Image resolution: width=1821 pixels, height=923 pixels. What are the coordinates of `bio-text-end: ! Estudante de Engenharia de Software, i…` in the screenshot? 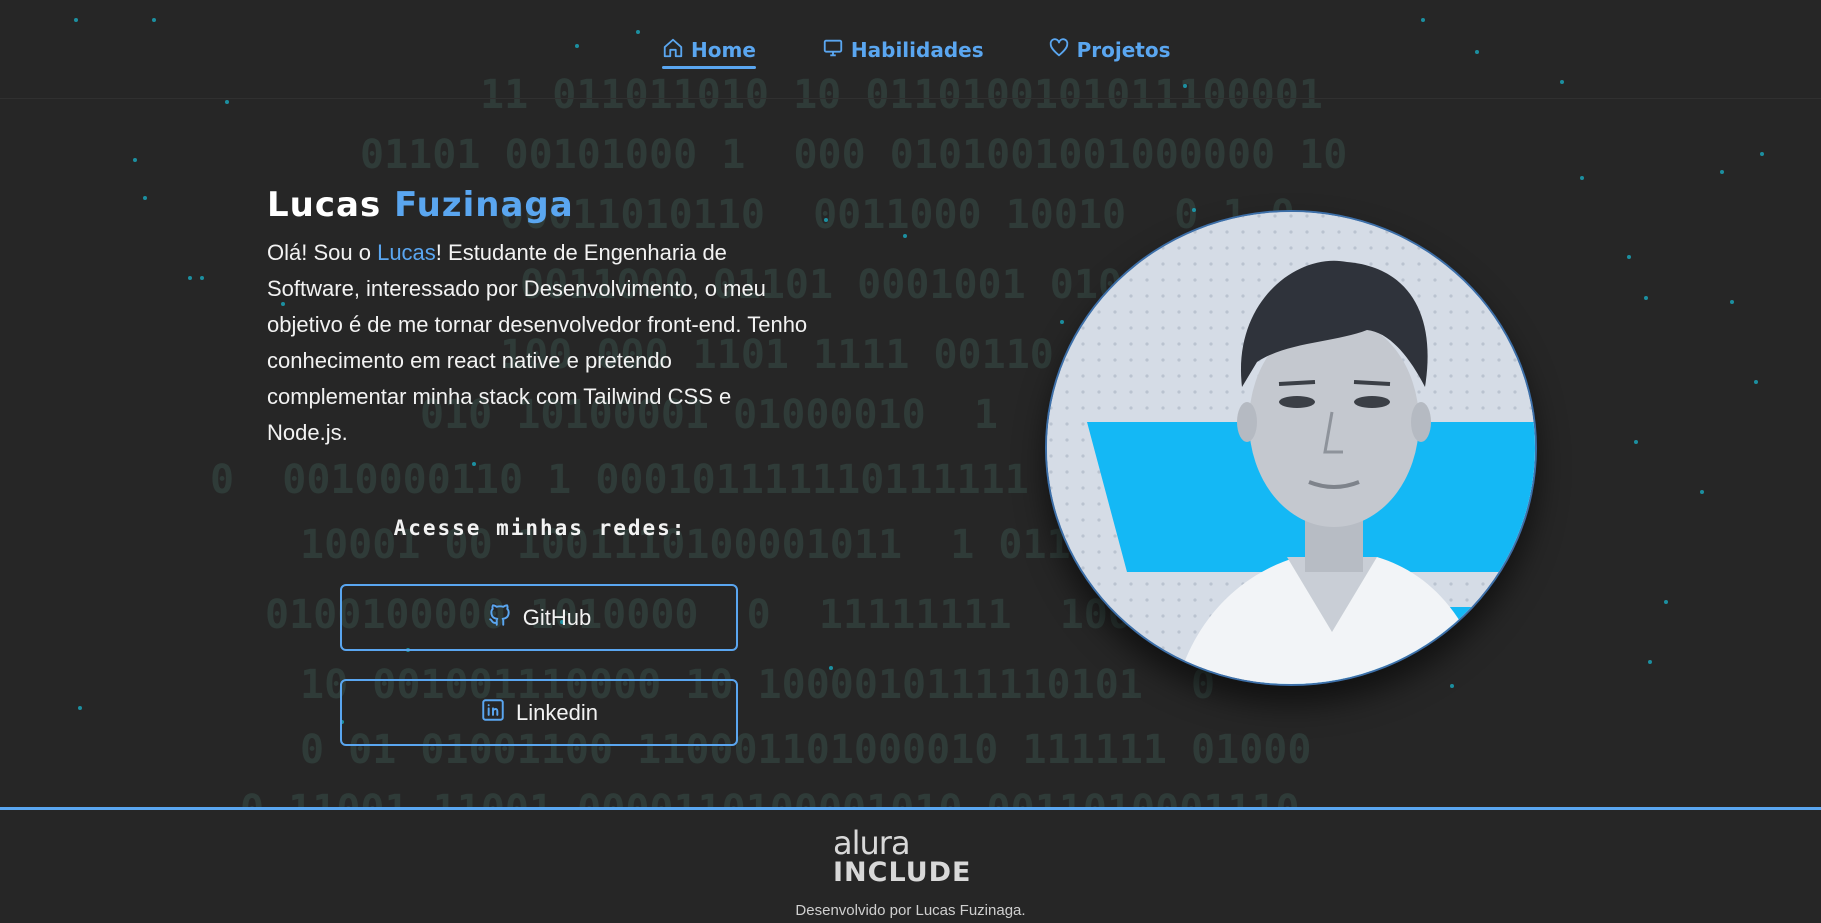 It's located at (537, 342).